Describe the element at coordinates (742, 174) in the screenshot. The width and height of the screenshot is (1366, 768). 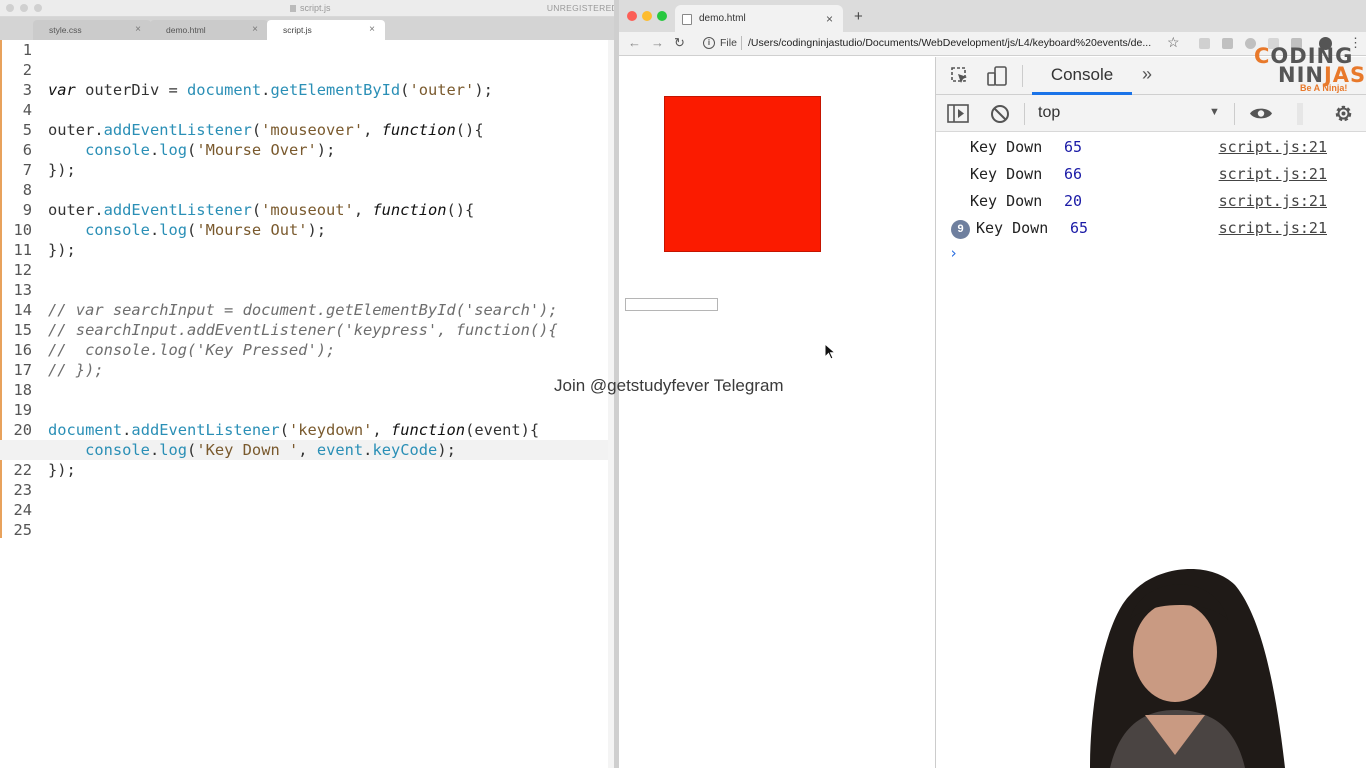
I see `outer-div-box` at that location.